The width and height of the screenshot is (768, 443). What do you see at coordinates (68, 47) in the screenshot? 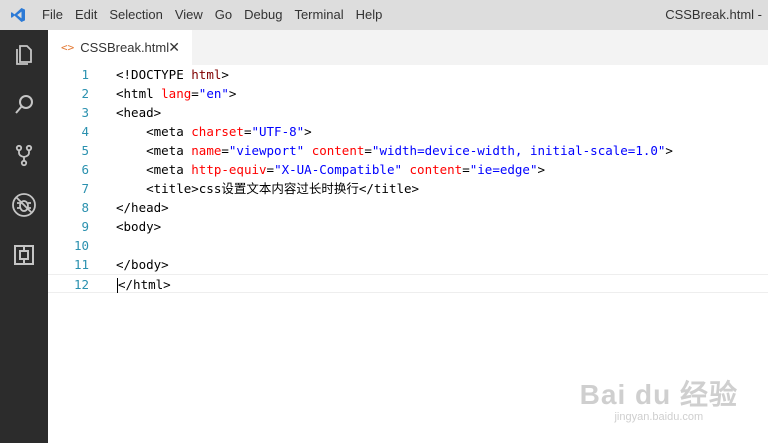
I see `html-file-icon: <>` at bounding box center [68, 47].